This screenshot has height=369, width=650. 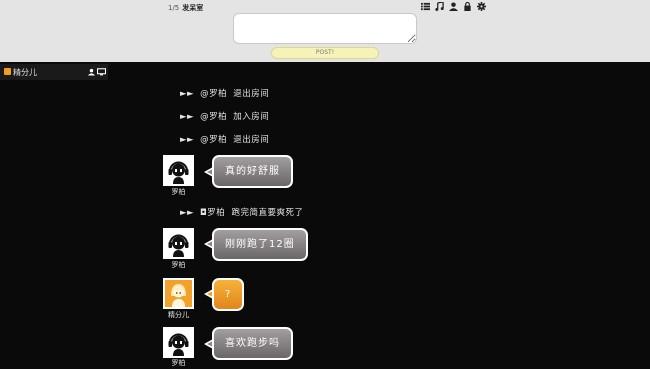 What do you see at coordinates (193, 8) in the screenshot?
I see `room-name: 发呆室` at bounding box center [193, 8].